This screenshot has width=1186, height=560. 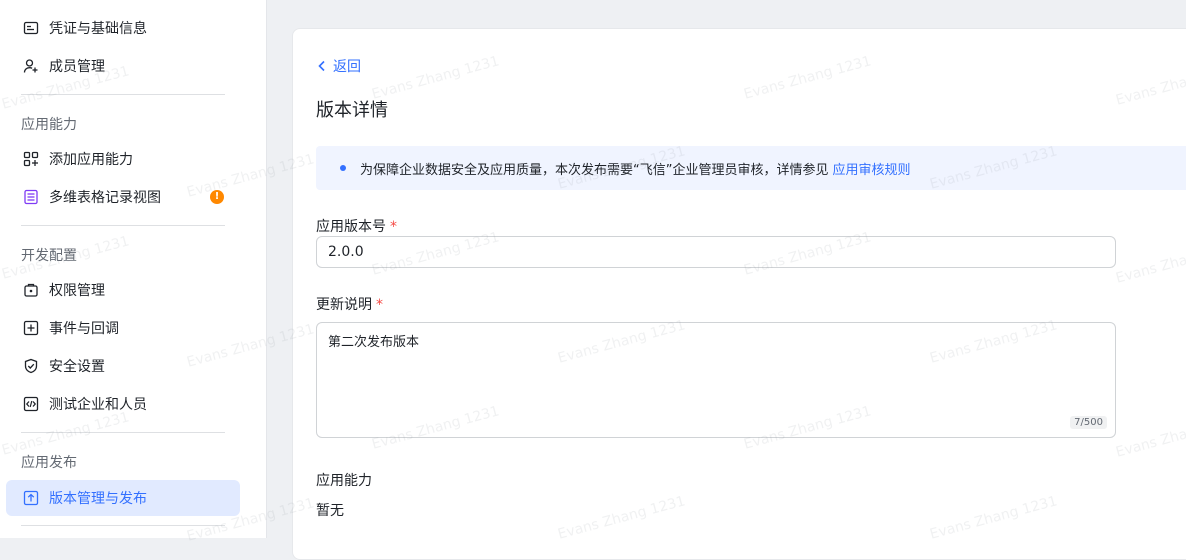 I want to click on credential-card-icon, so click(x=31, y=28).